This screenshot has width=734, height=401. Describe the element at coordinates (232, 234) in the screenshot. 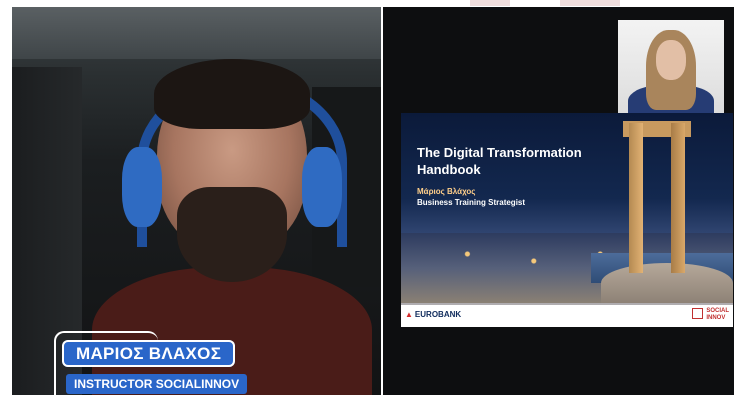

I see `speaker-beard` at that location.